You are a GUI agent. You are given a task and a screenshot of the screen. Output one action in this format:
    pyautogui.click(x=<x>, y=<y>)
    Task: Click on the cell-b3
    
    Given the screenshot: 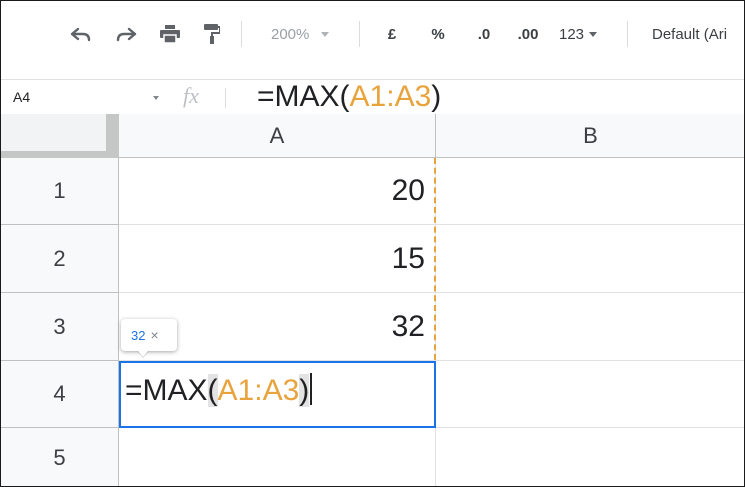 What is the action you would take?
    pyautogui.click(x=590, y=327)
    